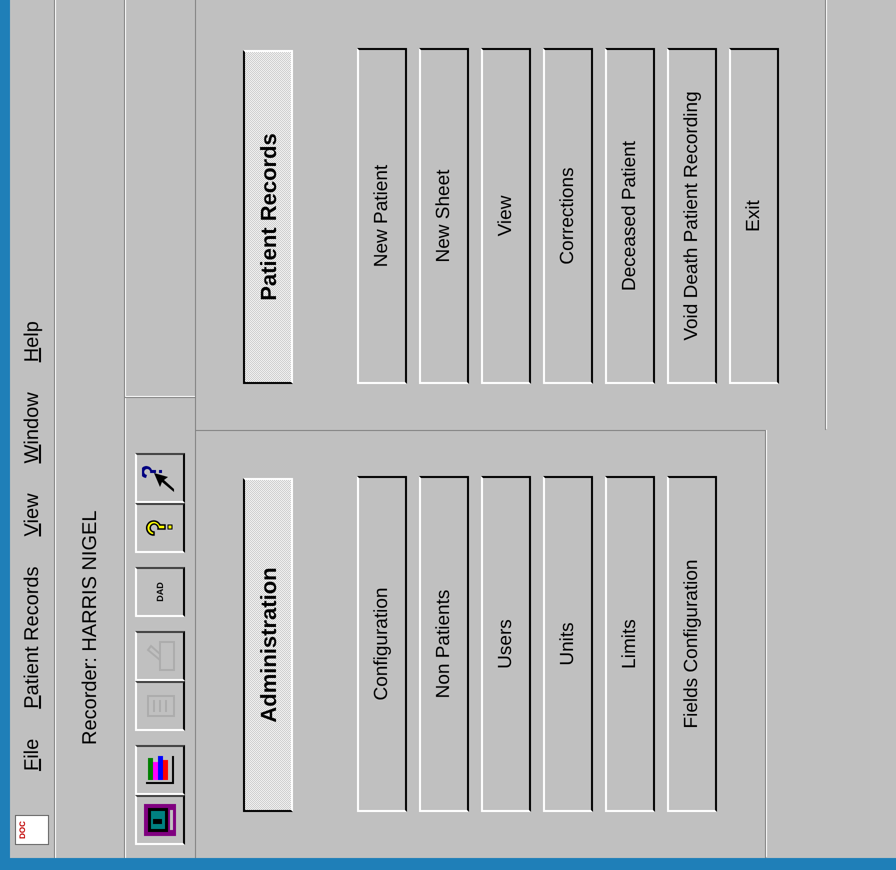 Image resolution: width=896 pixels, height=870 pixels. Describe the element at coordinates (692, 216) in the screenshot. I see `menu-button: Void Death Patient Recording` at that location.